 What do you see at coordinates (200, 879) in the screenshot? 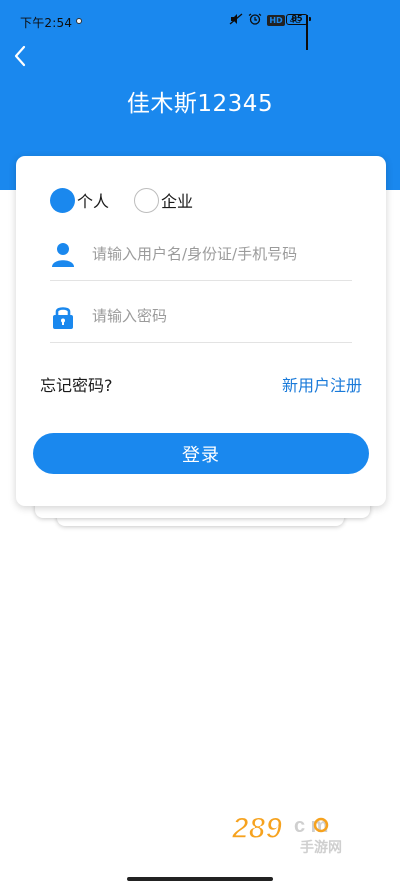
I see `home-indicator` at bounding box center [200, 879].